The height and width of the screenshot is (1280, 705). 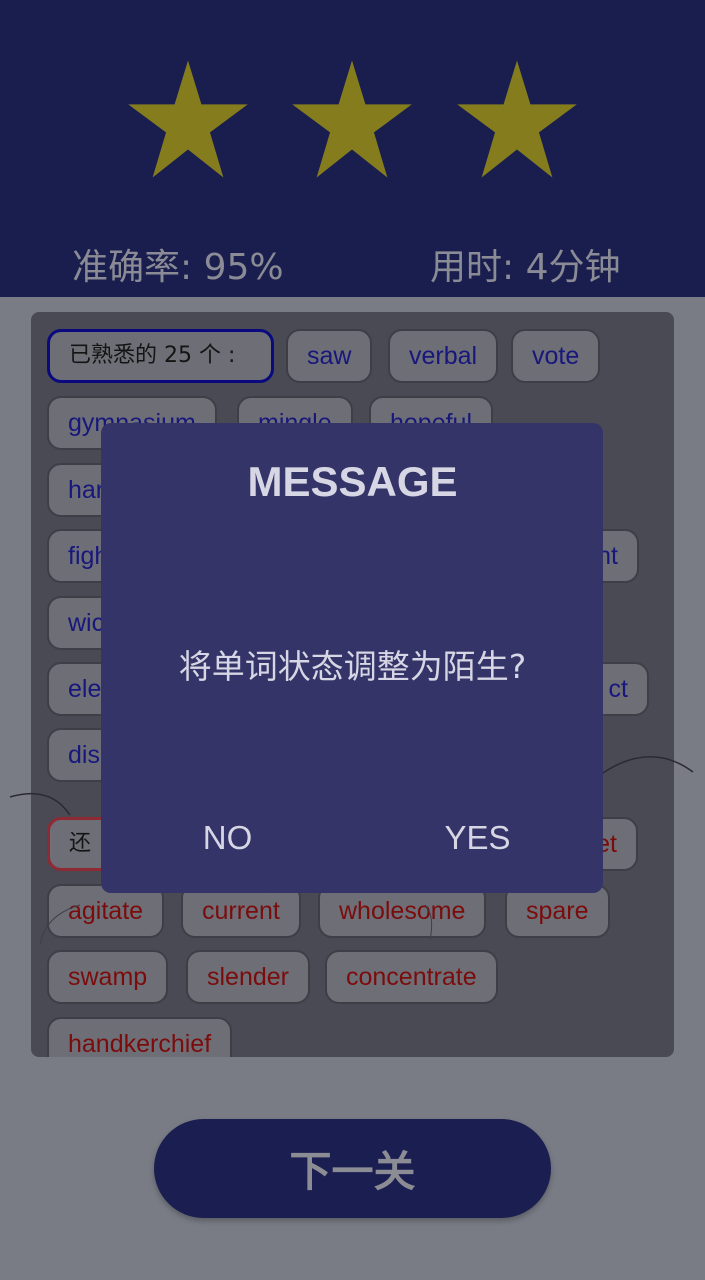 What do you see at coordinates (352, 666) in the screenshot?
I see `dialog-message: 将单词状态调整为陌生?` at bounding box center [352, 666].